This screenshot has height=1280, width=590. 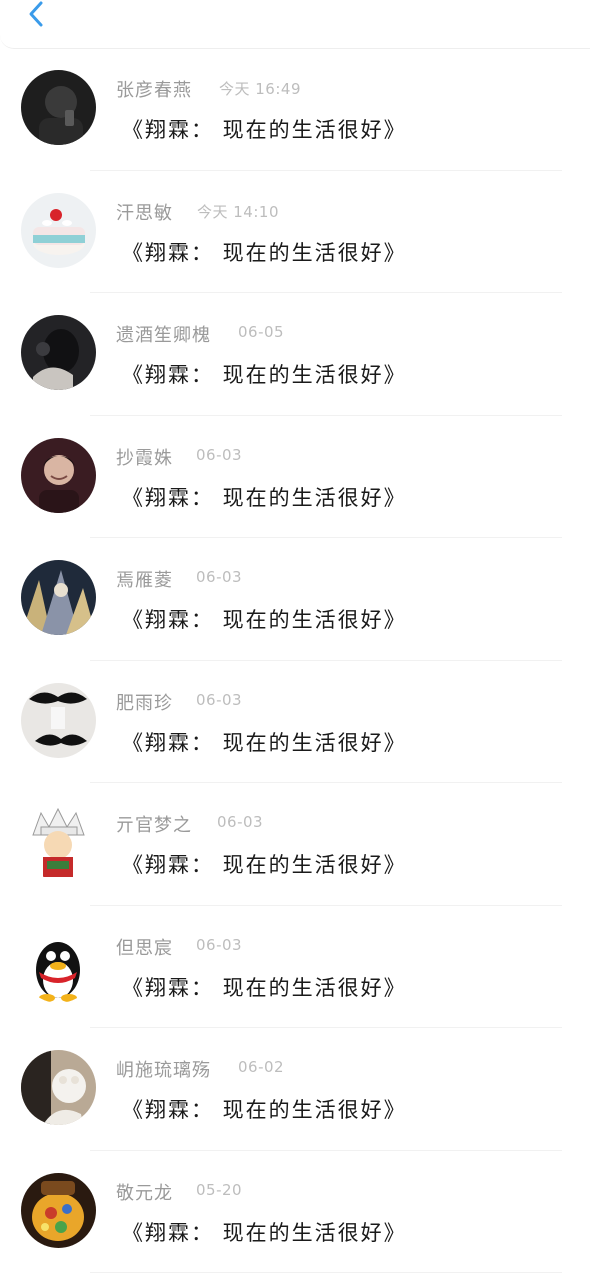 What do you see at coordinates (144, 703) in the screenshot?
I see `contact-name: 肥雨珍` at bounding box center [144, 703].